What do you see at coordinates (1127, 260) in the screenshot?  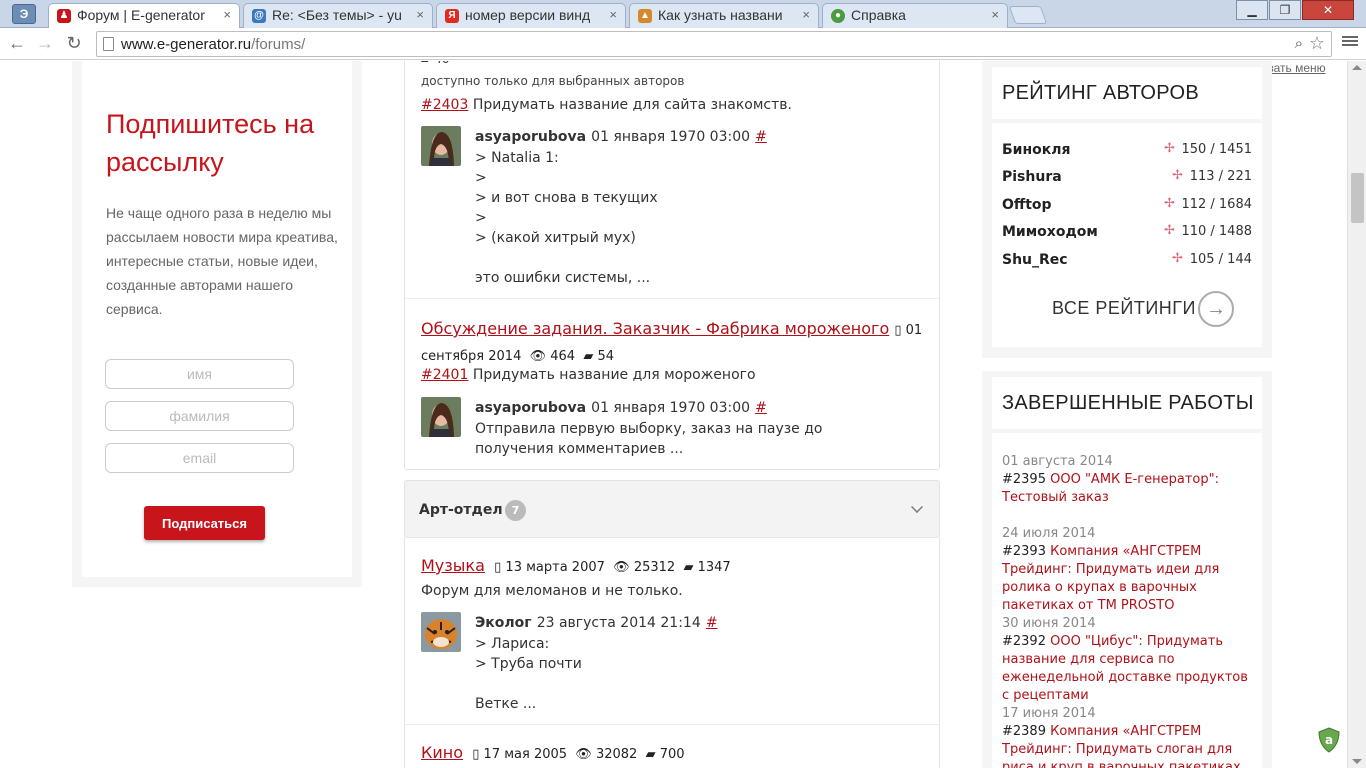 I see `rating-row: Shu_Rec ✢ 105 / 144` at bounding box center [1127, 260].